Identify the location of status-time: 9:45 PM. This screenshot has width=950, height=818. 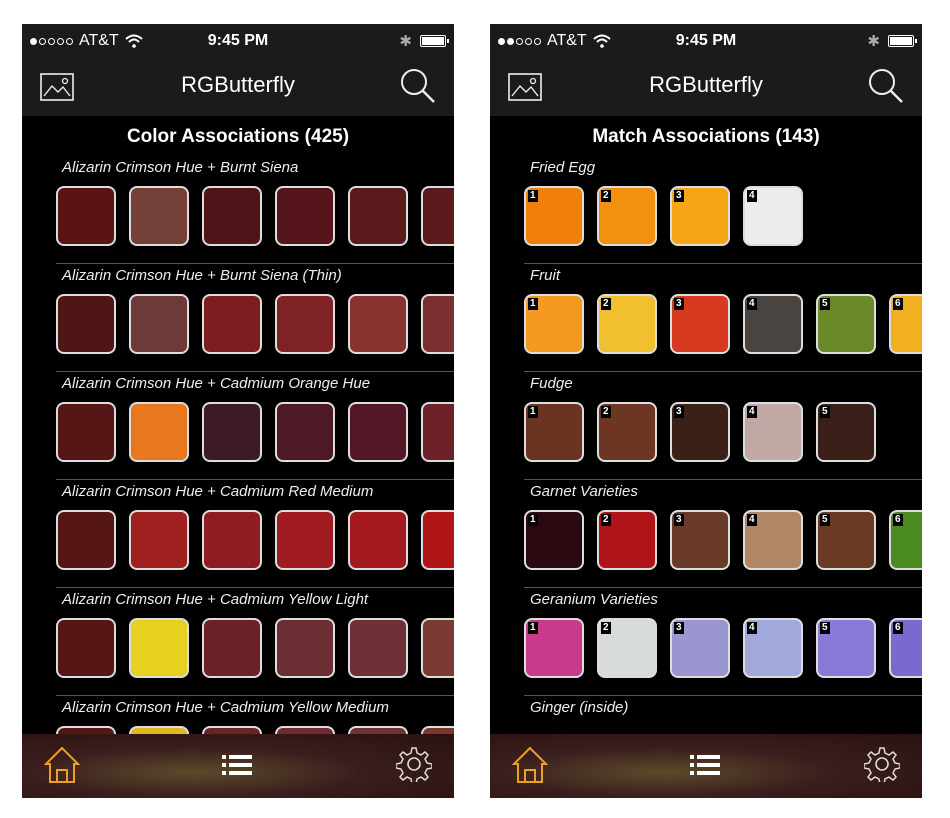
(706, 40).